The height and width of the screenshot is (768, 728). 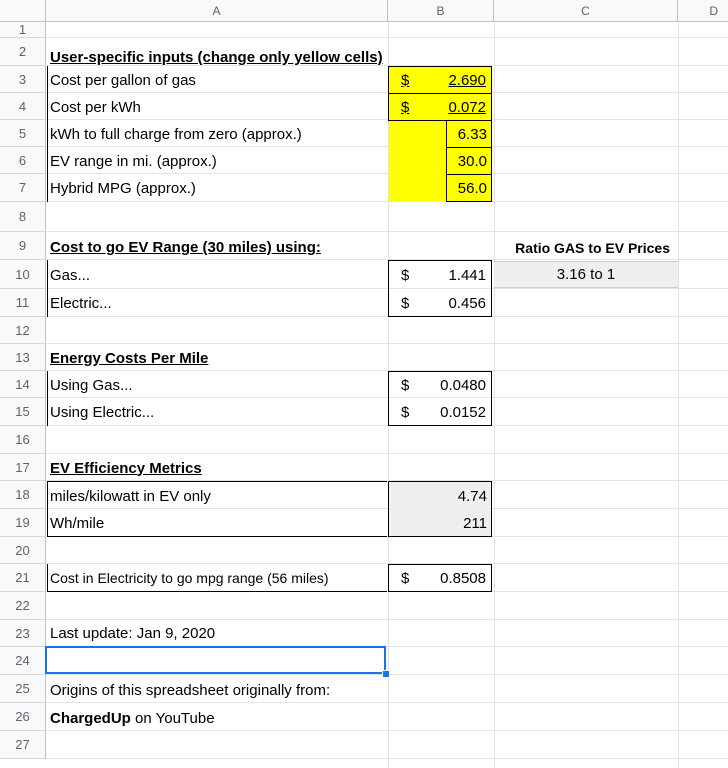 What do you see at coordinates (124, 468) in the screenshot?
I see `efficiency-heading: EV Efficiency Metrics` at bounding box center [124, 468].